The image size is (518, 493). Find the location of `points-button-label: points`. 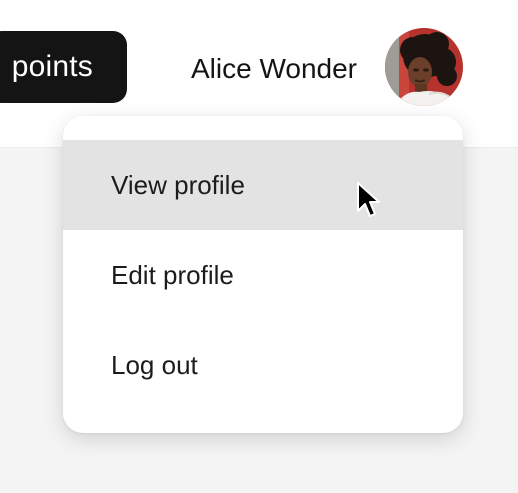

points-button-label: points is located at coordinates (52, 66).